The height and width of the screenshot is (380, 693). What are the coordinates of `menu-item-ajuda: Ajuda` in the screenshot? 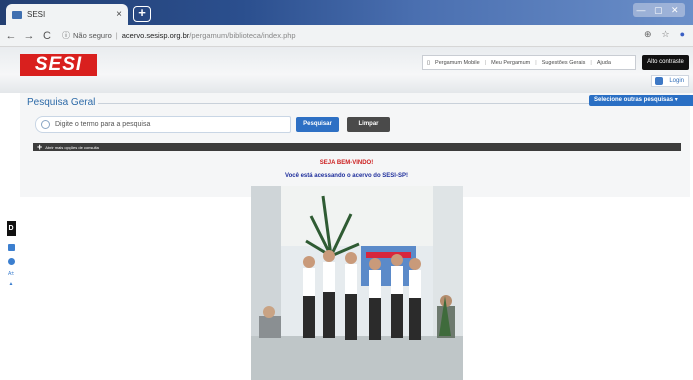 It's located at (604, 63).